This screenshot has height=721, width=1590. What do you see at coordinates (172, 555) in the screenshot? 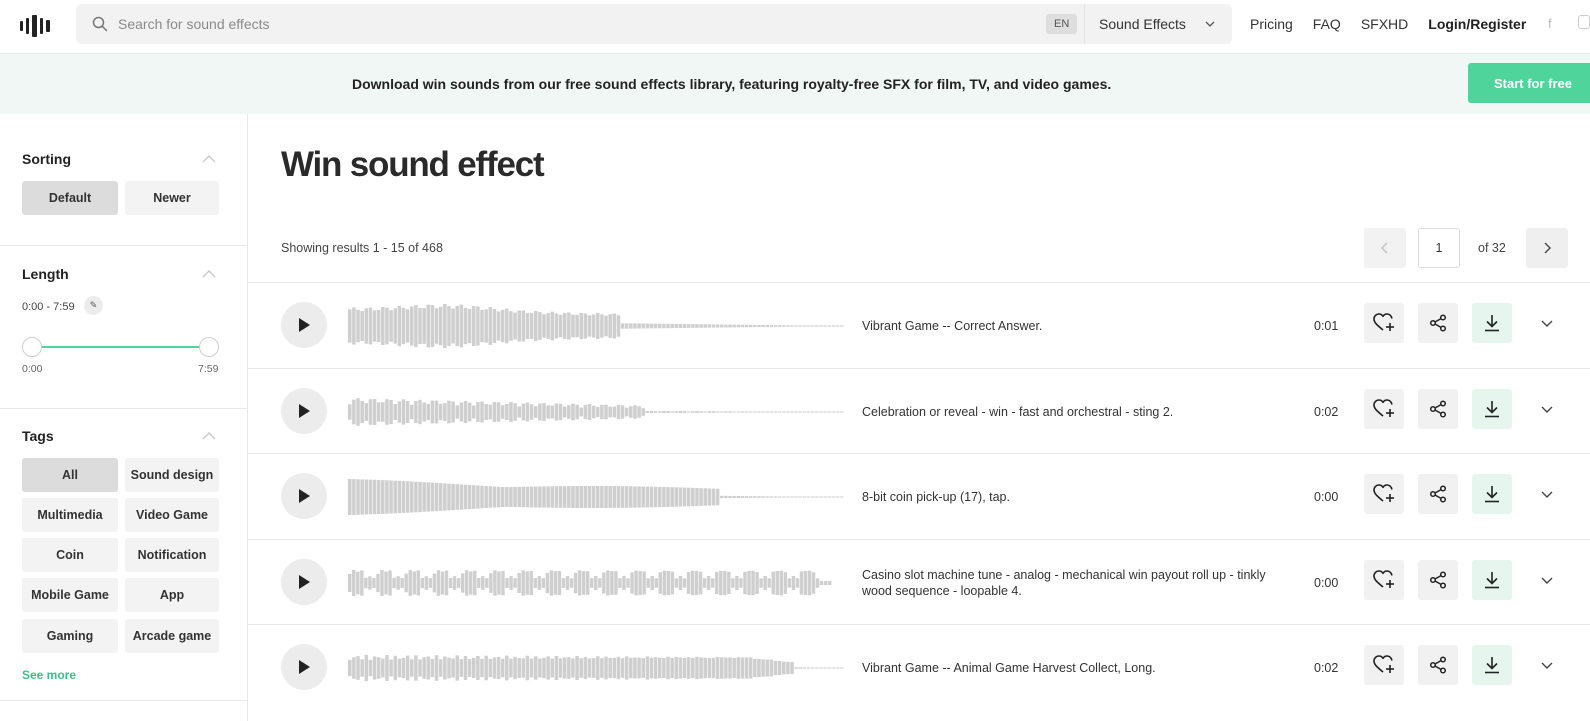
I see `tag-notification: Notification` at bounding box center [172, 555].